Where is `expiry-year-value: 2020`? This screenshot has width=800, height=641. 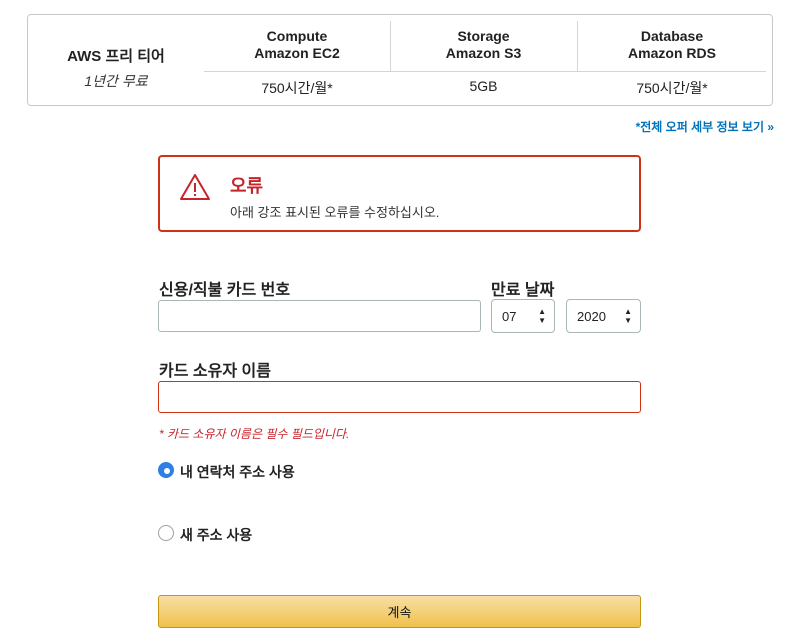
expiry-year-value: 2020 is located at coordinates (591, 316).